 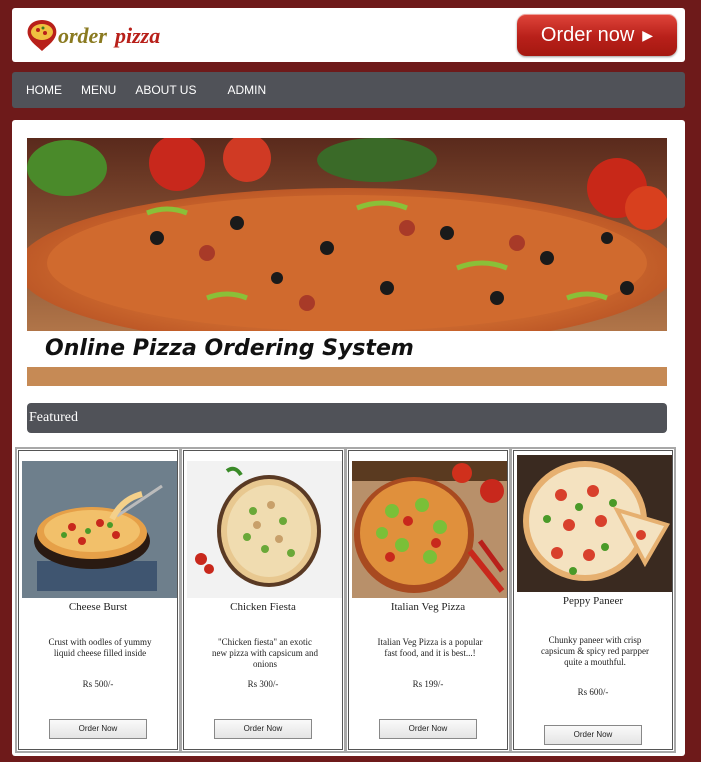 What do you see at coordinates (263, 607) in the screenshot?
I see `product-name: Chicken Fiesta` at bounding box center [263, 607].